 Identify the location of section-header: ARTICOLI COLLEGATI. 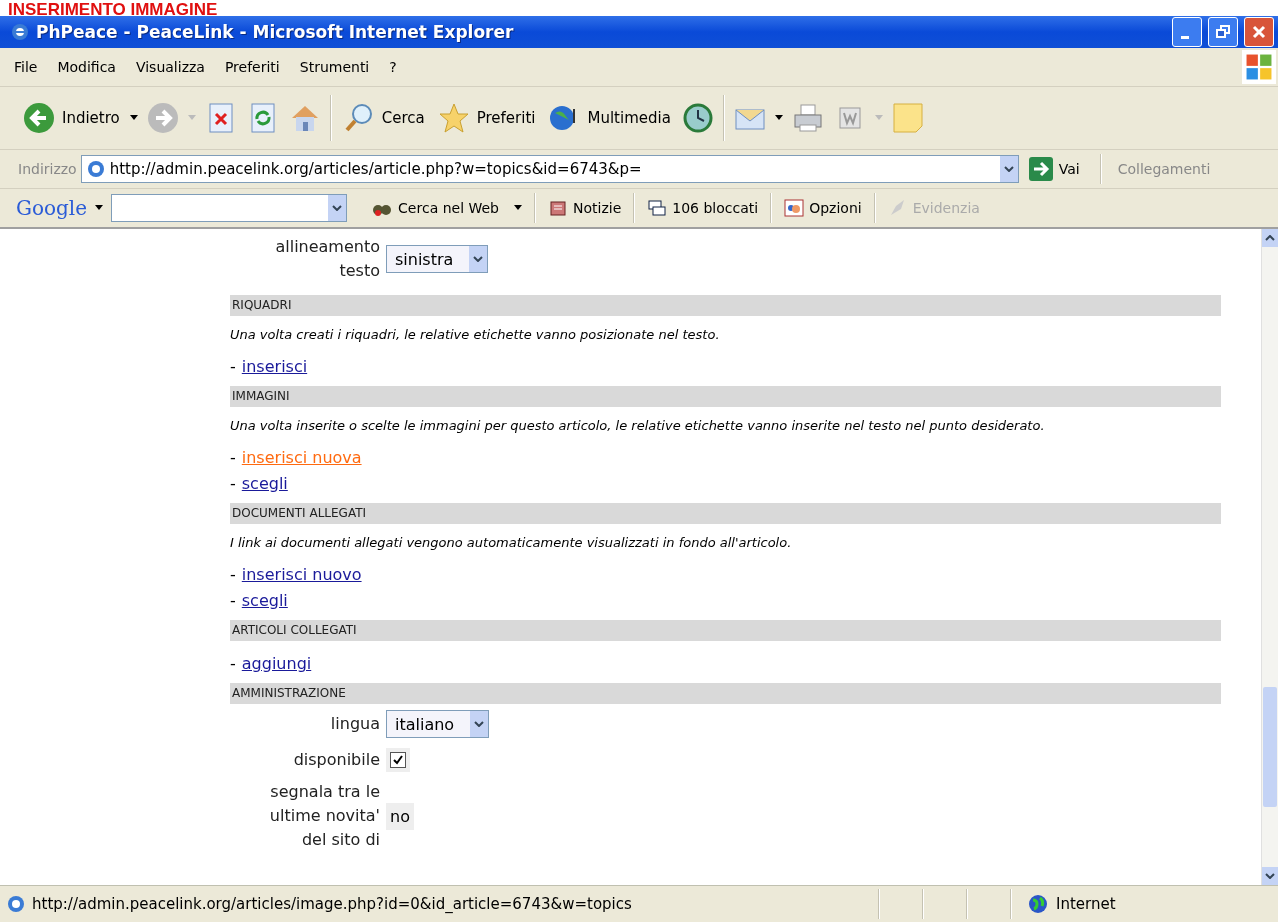
(725, 630).